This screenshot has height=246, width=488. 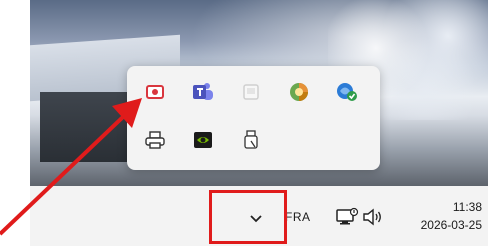 What do you see at coordinates (467, 207) in the screenshot?
I see `clock-time: 11:38` at bounding box center [467, 207].